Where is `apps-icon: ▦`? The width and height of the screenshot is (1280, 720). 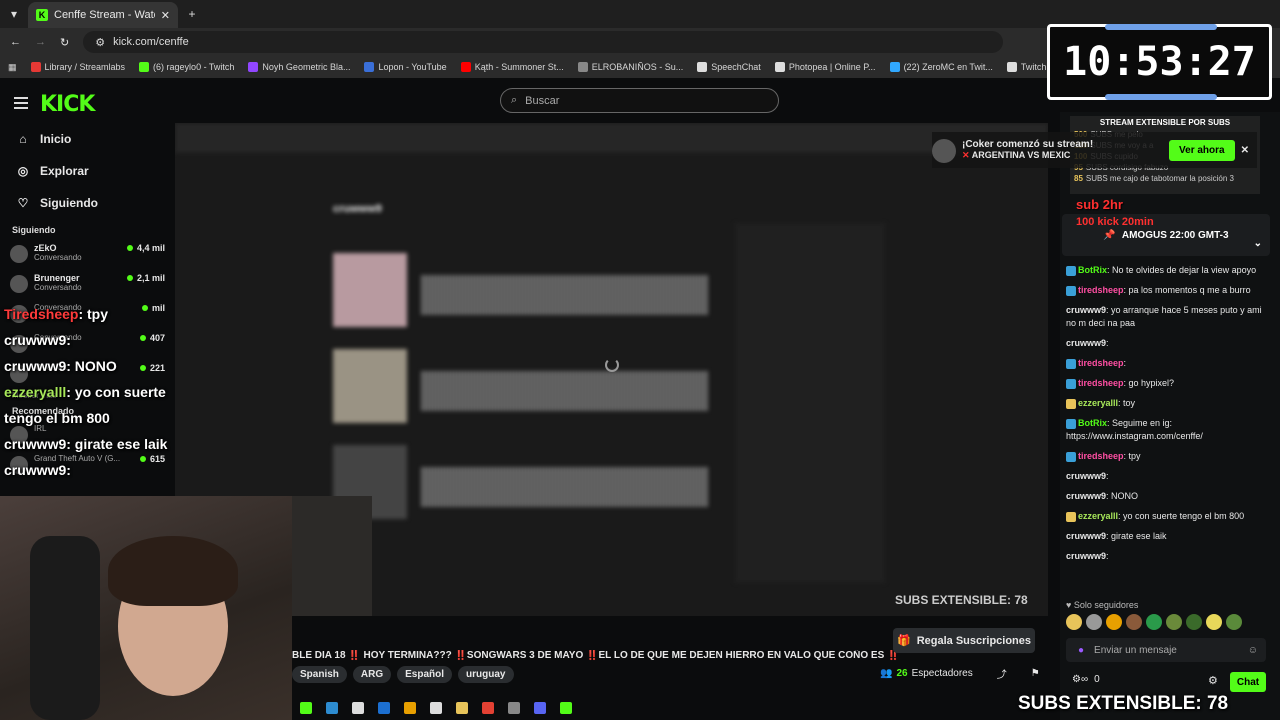
apps-icon: ▦ is located at coordinates (12, 67).